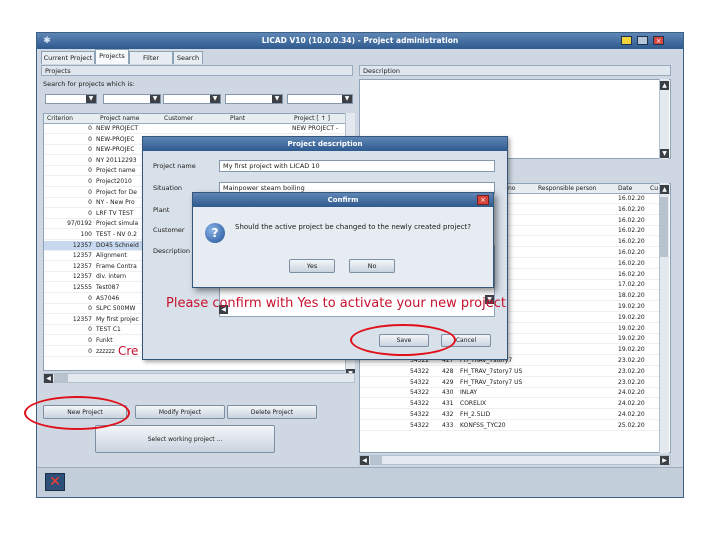  Describe the element at coordinates (254, 99) in the screenshot. I see `filter-combo-4: ▼` at that location.